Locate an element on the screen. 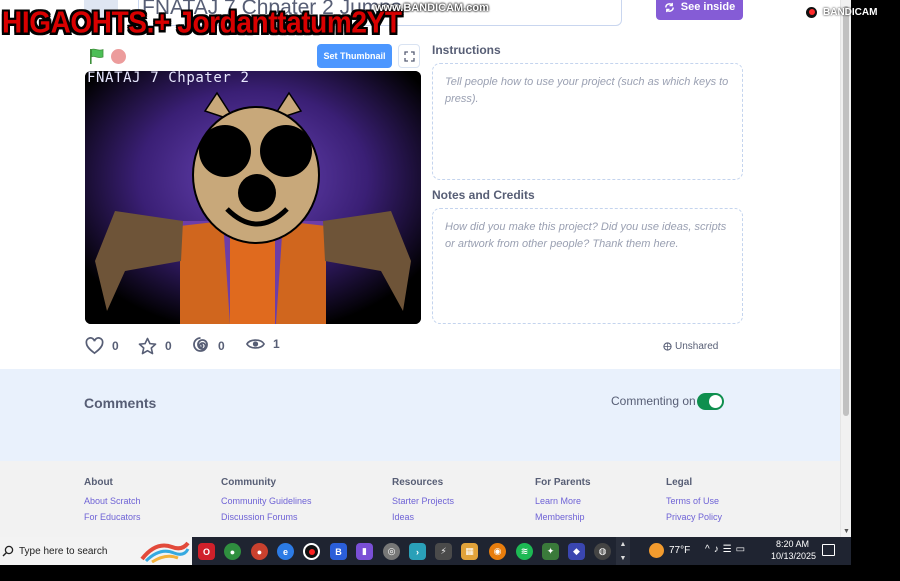 The image size is (900, 581). chrome-profile-icon: ● is located at coordinates (259, 551).